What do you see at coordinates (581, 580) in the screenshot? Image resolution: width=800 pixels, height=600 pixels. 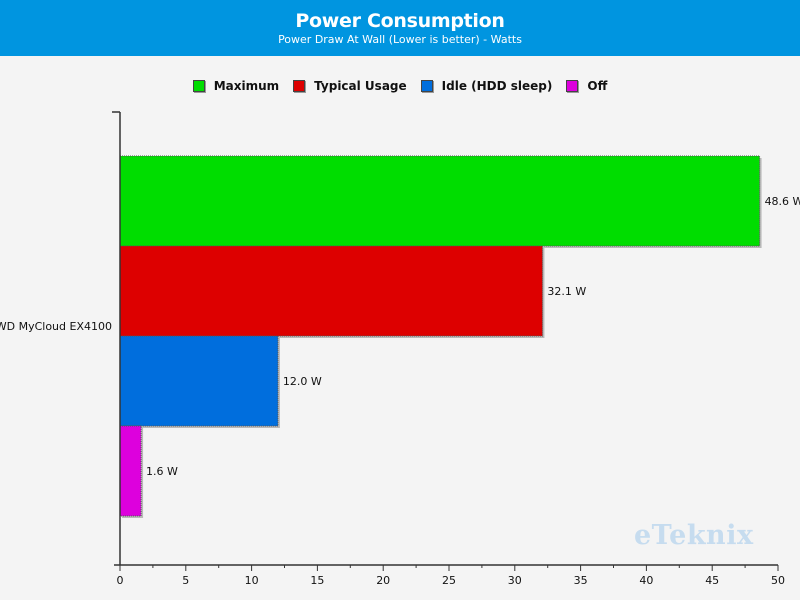 I see `x-tick-label: 35` at bounding box center [581, 580].